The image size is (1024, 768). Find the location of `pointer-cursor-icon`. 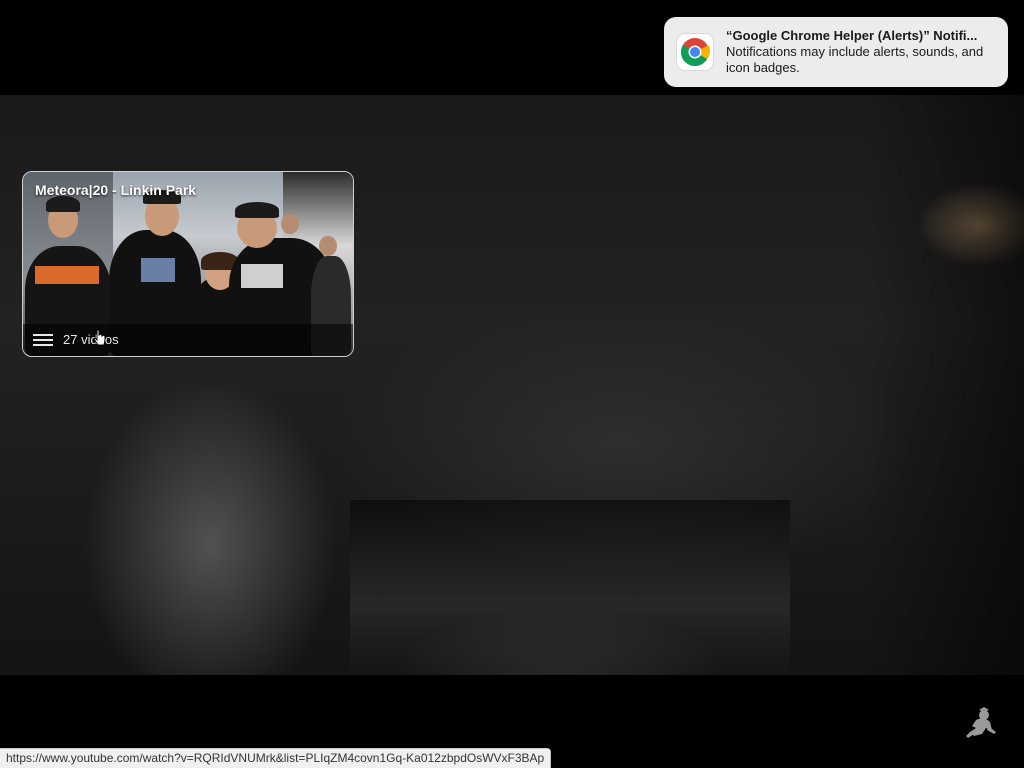

pointer-cursor-icon is located at coordinates (99, 337).